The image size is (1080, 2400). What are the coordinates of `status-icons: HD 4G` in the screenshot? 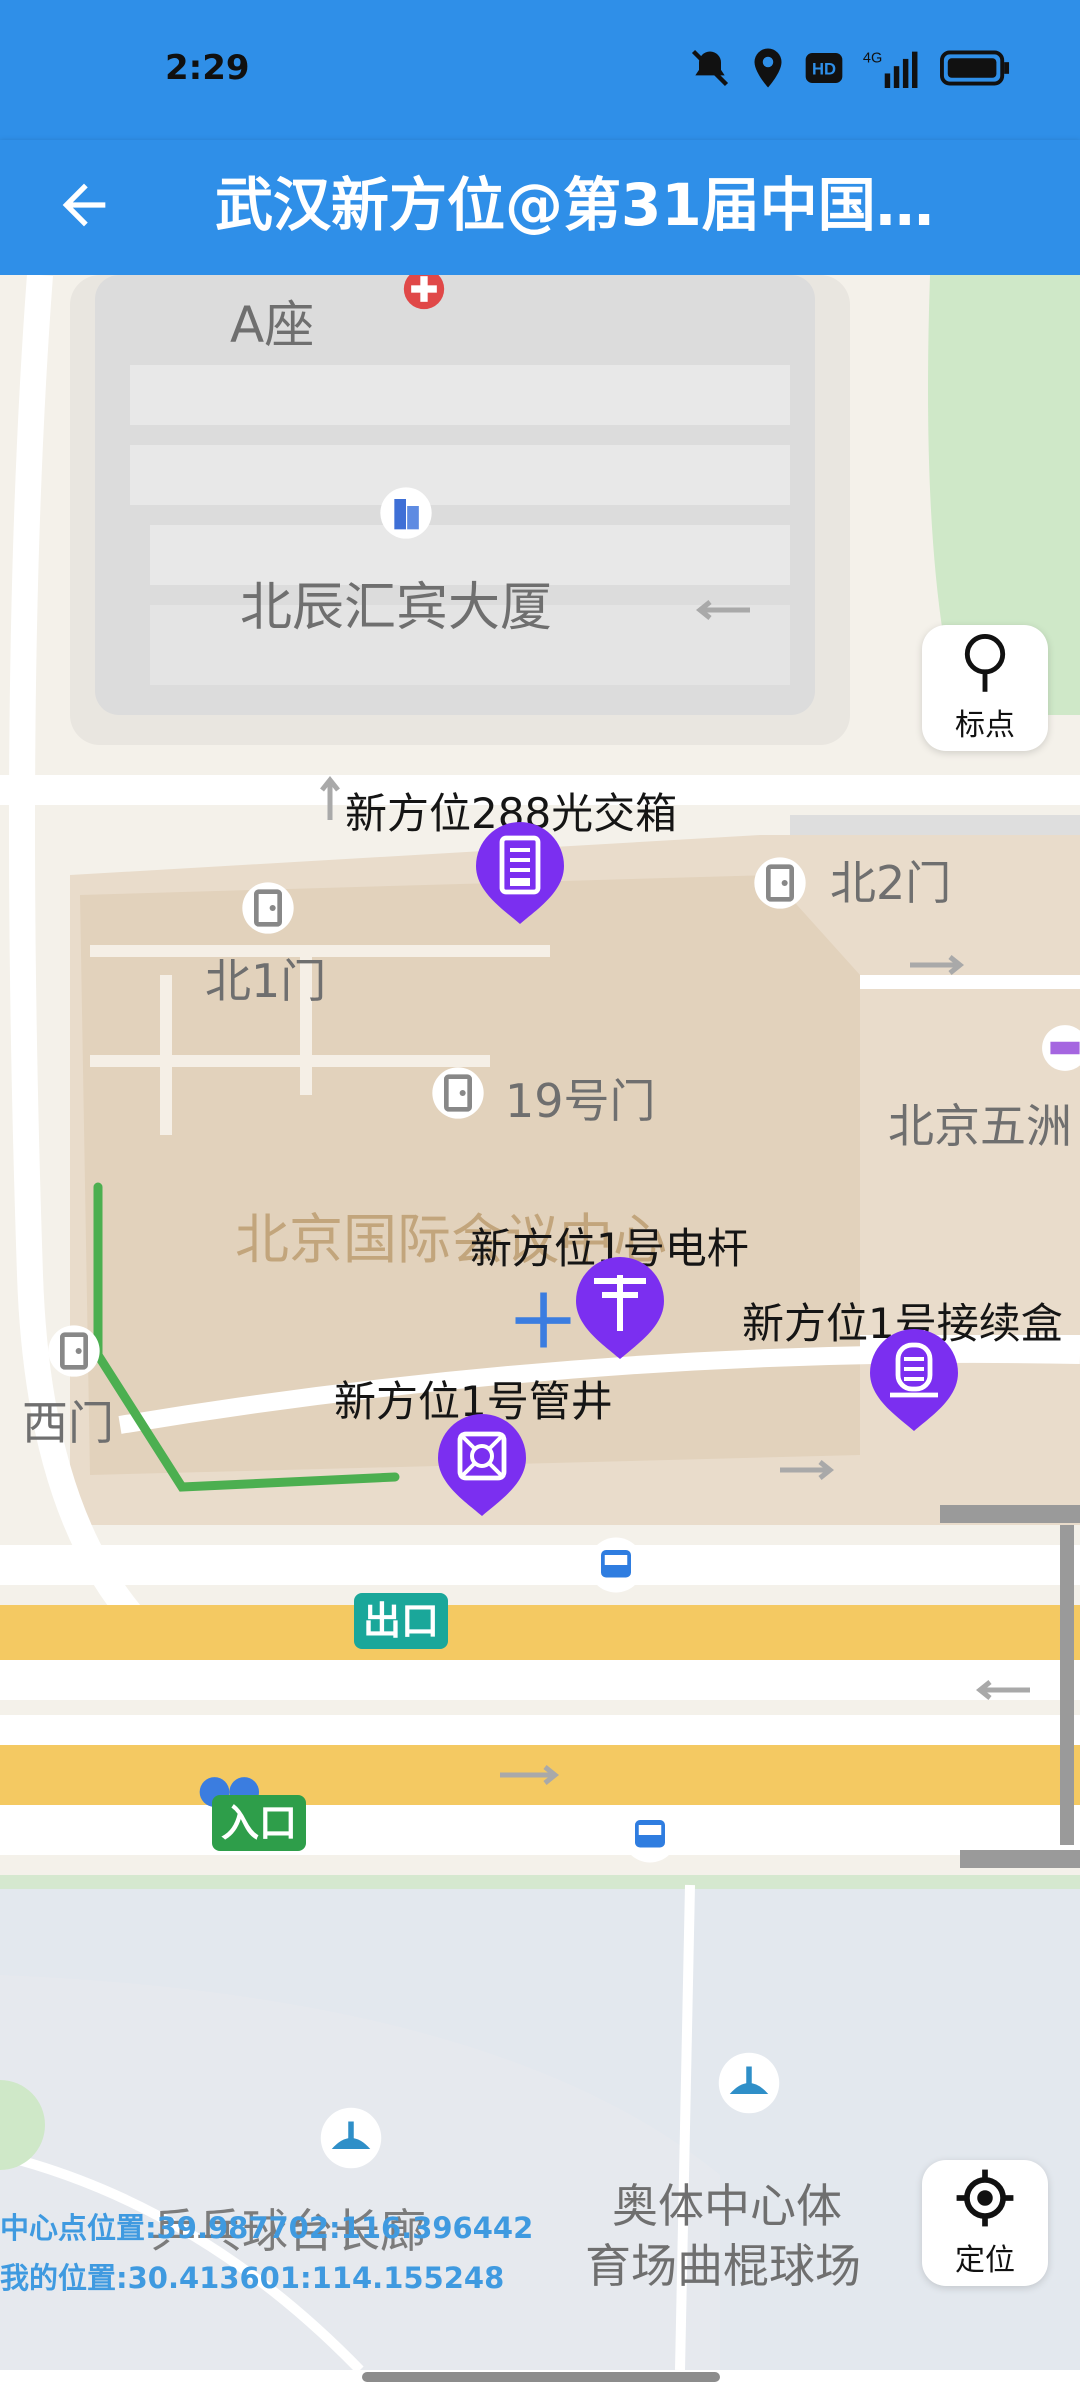 It's located at (849, 68).